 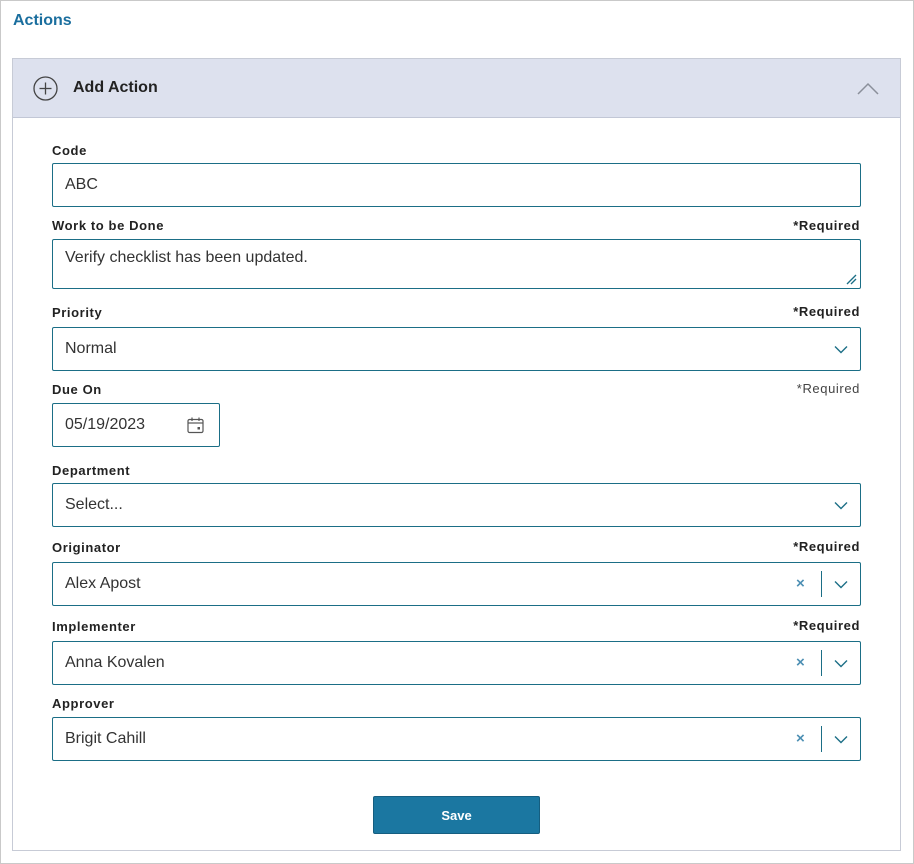 What do you see at coordinates (83, 703) in the screenshot?
I see `approver-label: Approver` at bounding box center [83, 703].